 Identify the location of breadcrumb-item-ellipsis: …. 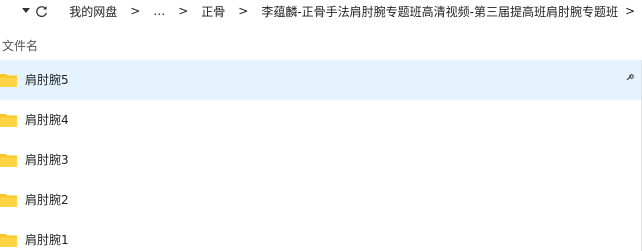
(159, 11).